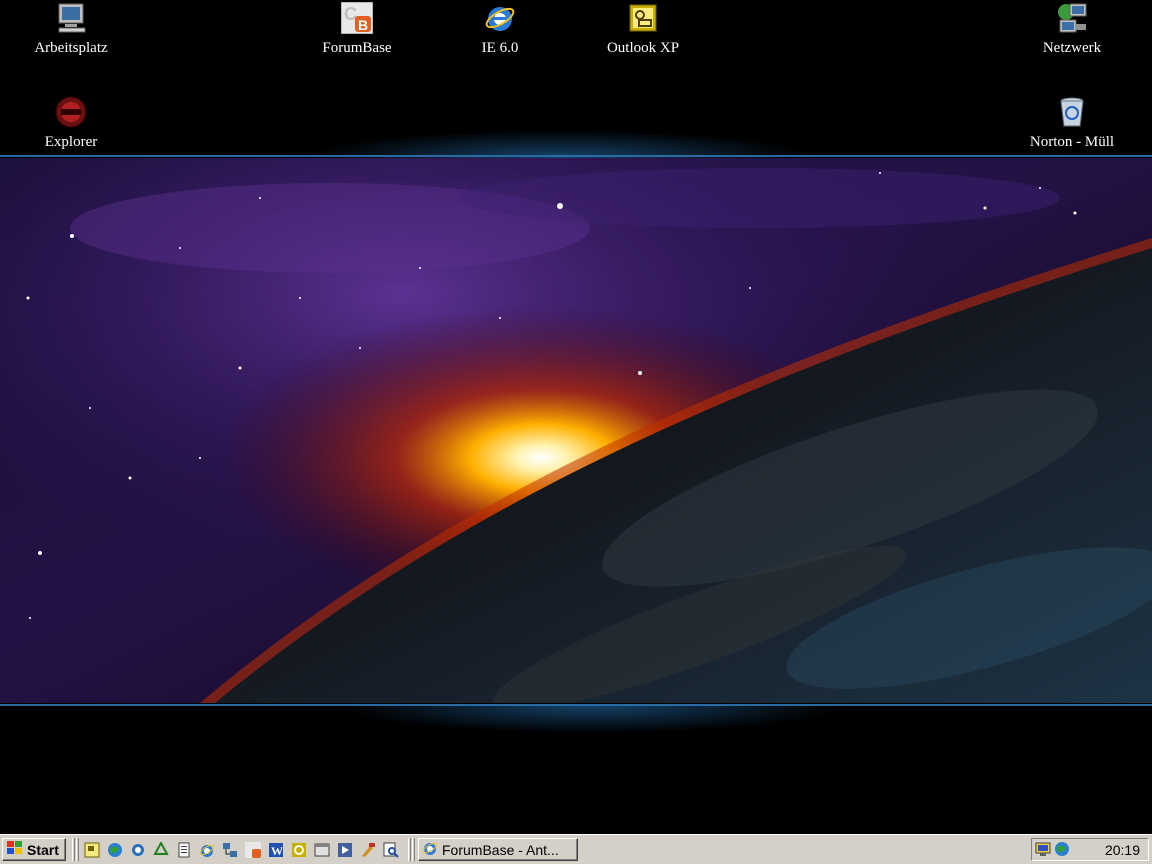  Describe the element at coordinates (1122, 850) in the screenshot. I see `clock: 20:19` at that location.